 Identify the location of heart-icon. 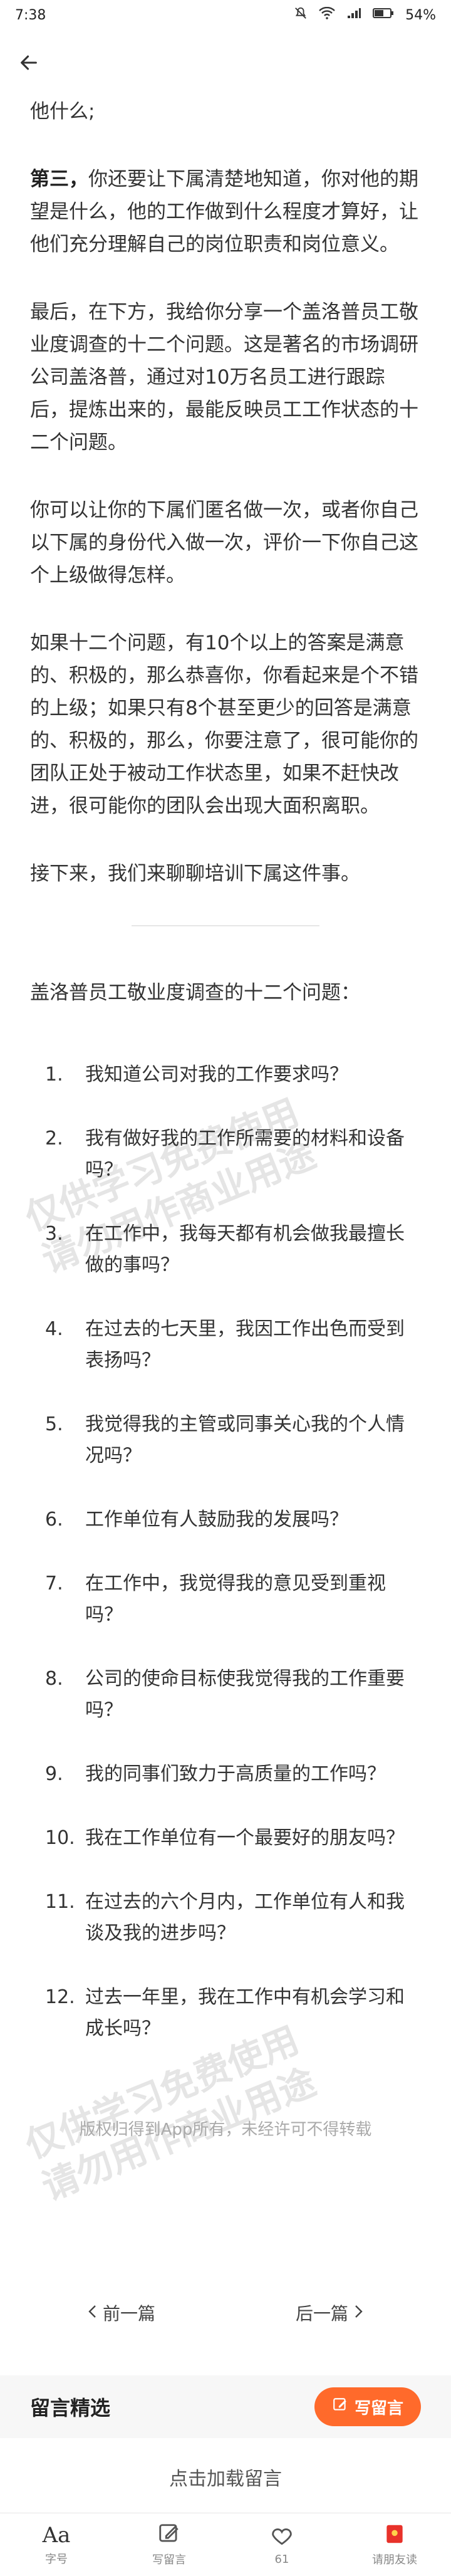
(282, 2537).